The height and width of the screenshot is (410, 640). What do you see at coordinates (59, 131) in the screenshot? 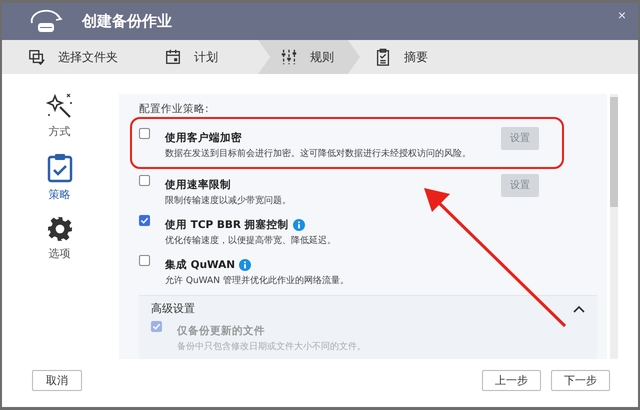
I see `sidebar-label: 方式` at bounding box center [59, 131].